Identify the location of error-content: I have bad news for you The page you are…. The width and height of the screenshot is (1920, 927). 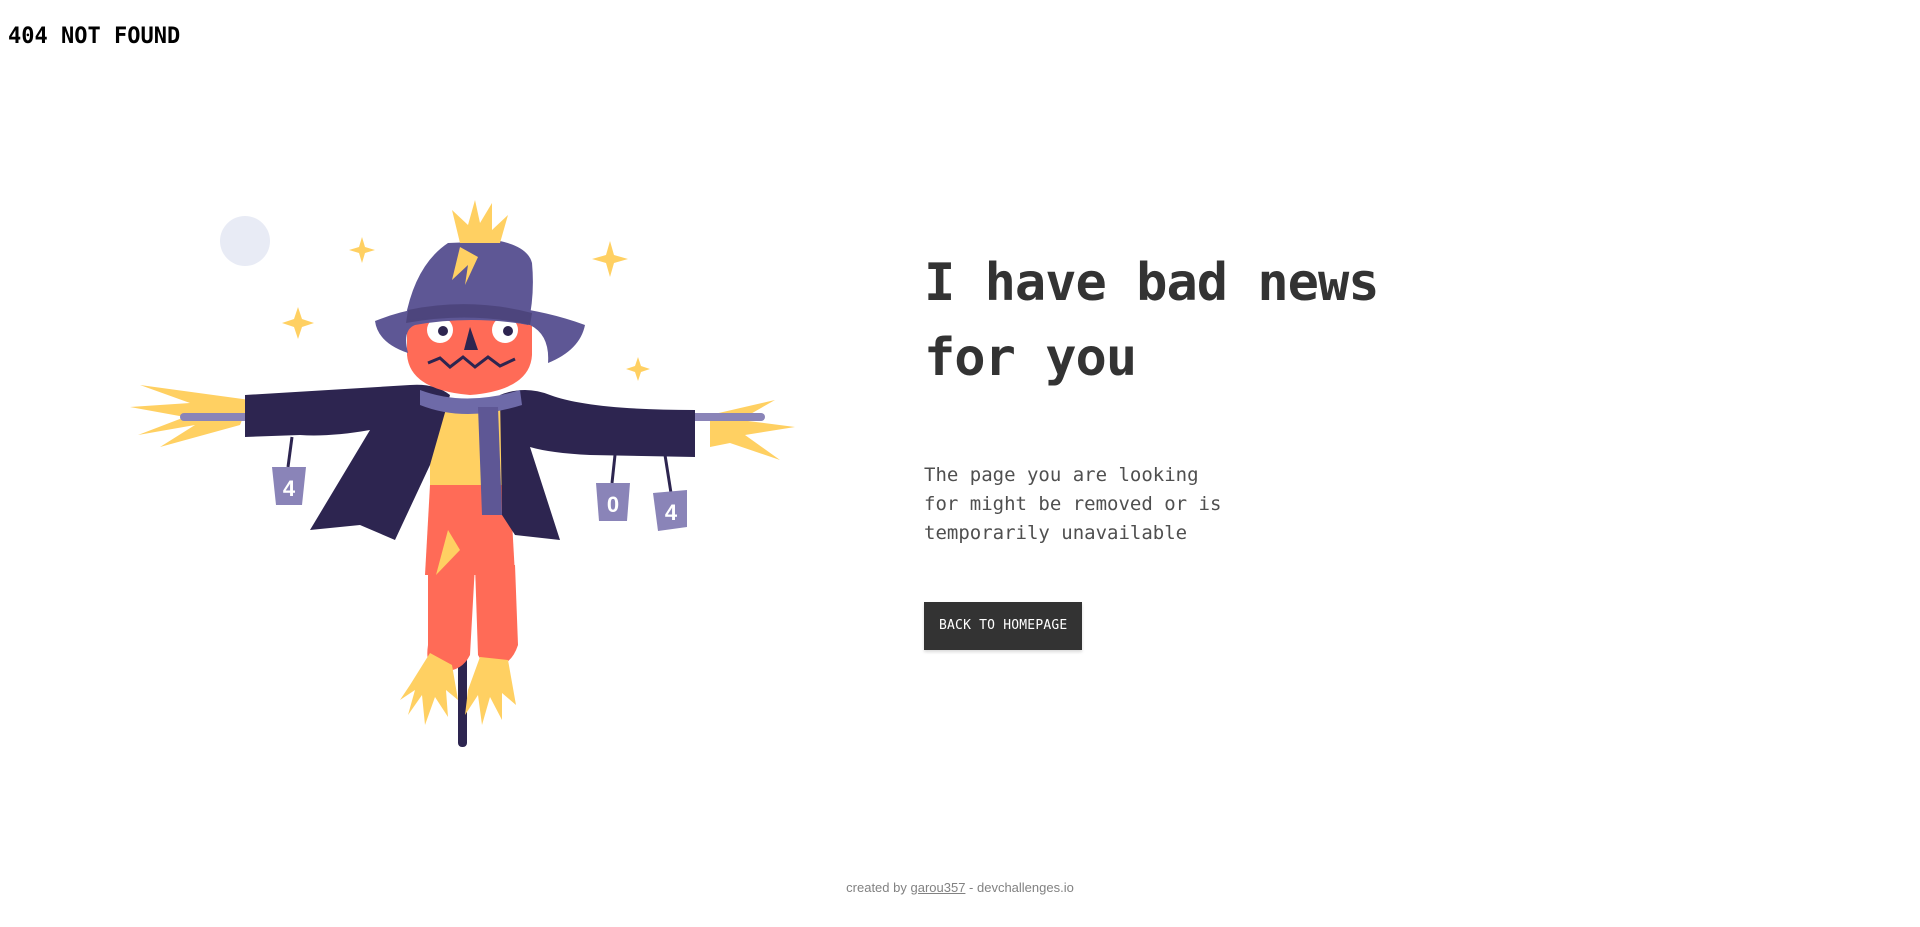
(1184, 448).